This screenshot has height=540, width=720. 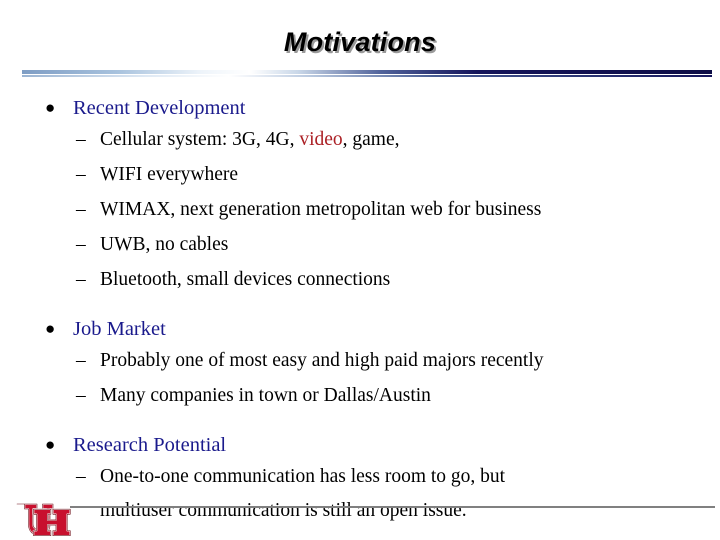 I want to click on university-of-houston-uh-logo-icon, so click(x=43, y=519).